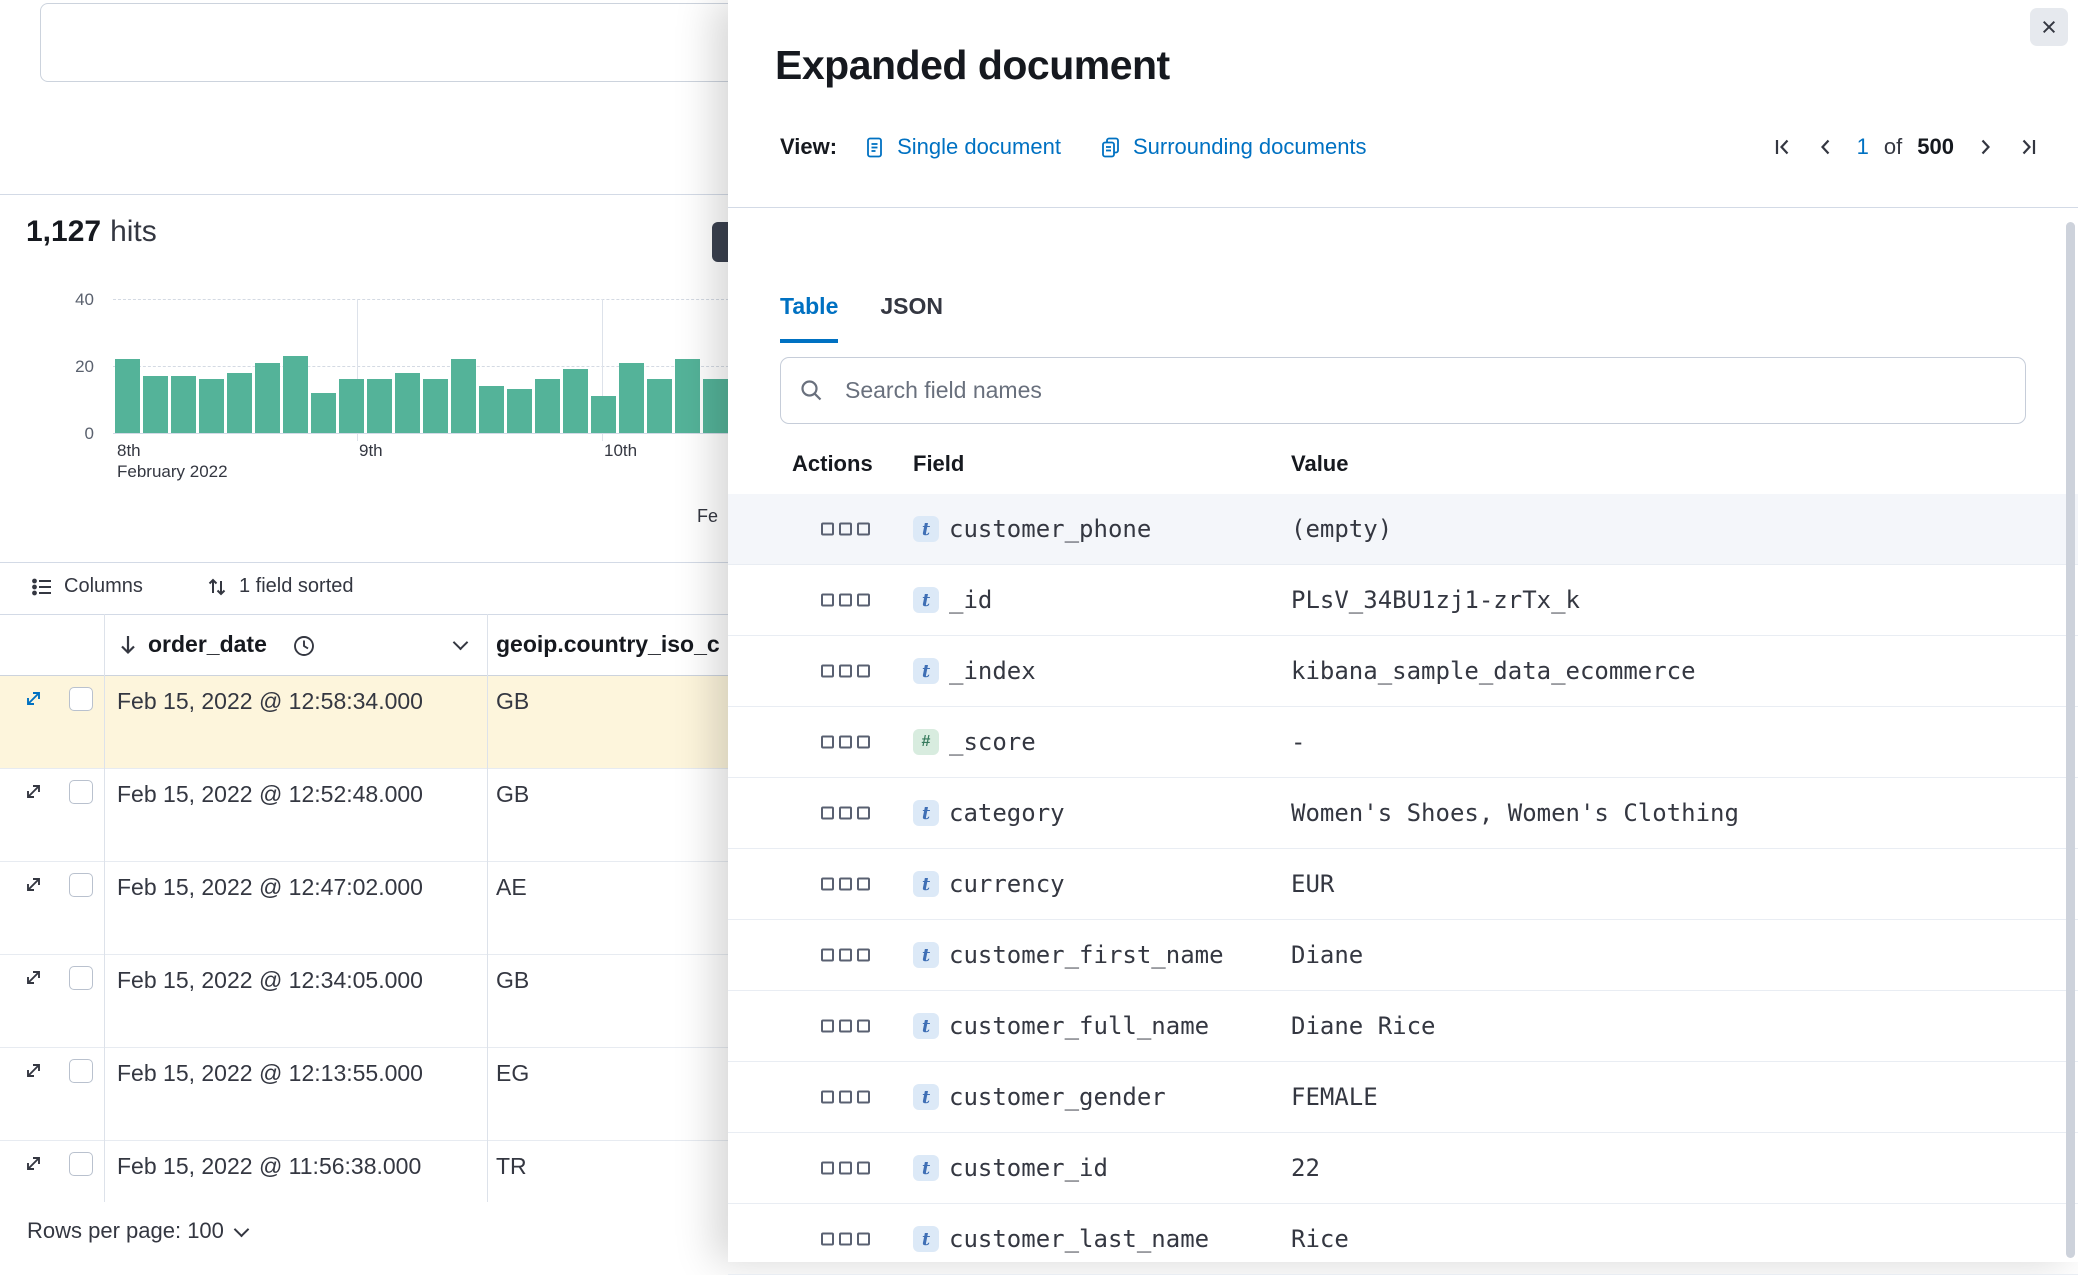 The width and height of the screenshot is (2078, 1275). What do you see at coordinates (2028, 147) in the screenshot?
I see `last-page-button` at bounding box center [2028, 147].